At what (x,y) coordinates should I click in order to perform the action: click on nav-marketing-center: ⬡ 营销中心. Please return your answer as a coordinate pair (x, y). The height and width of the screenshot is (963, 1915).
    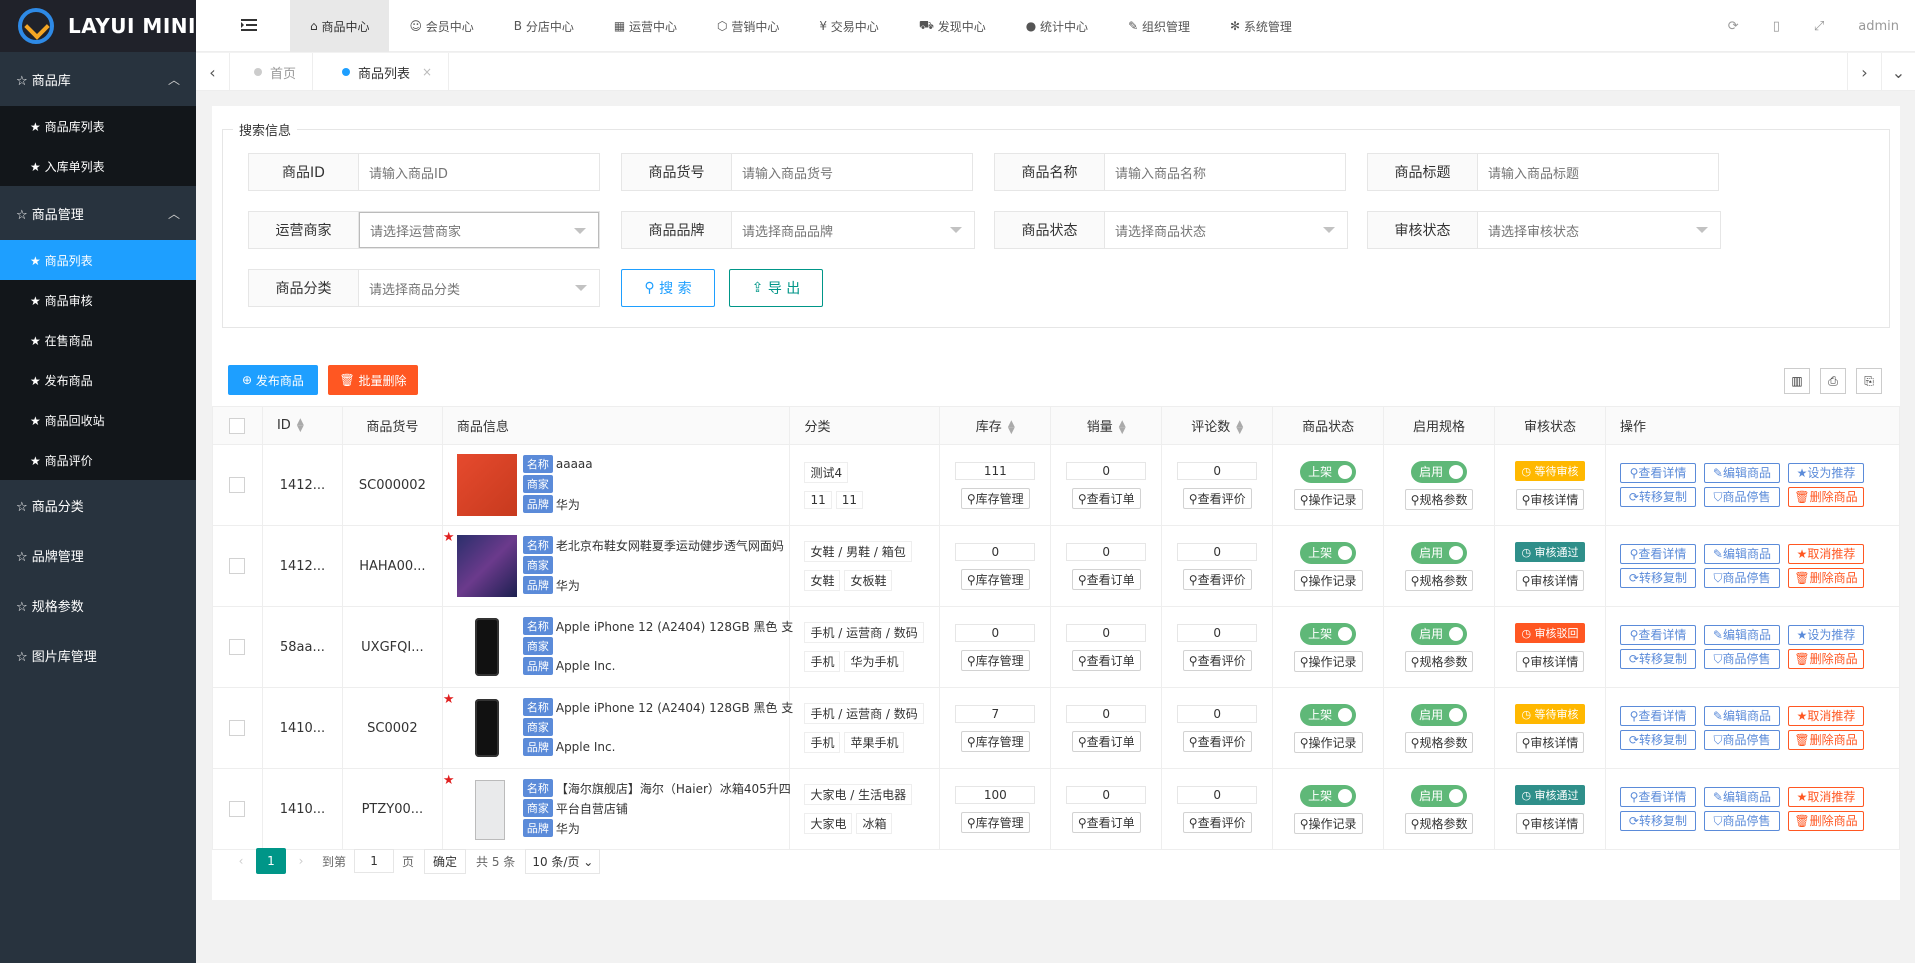
    Looking at the image, I should click on (748, 26).